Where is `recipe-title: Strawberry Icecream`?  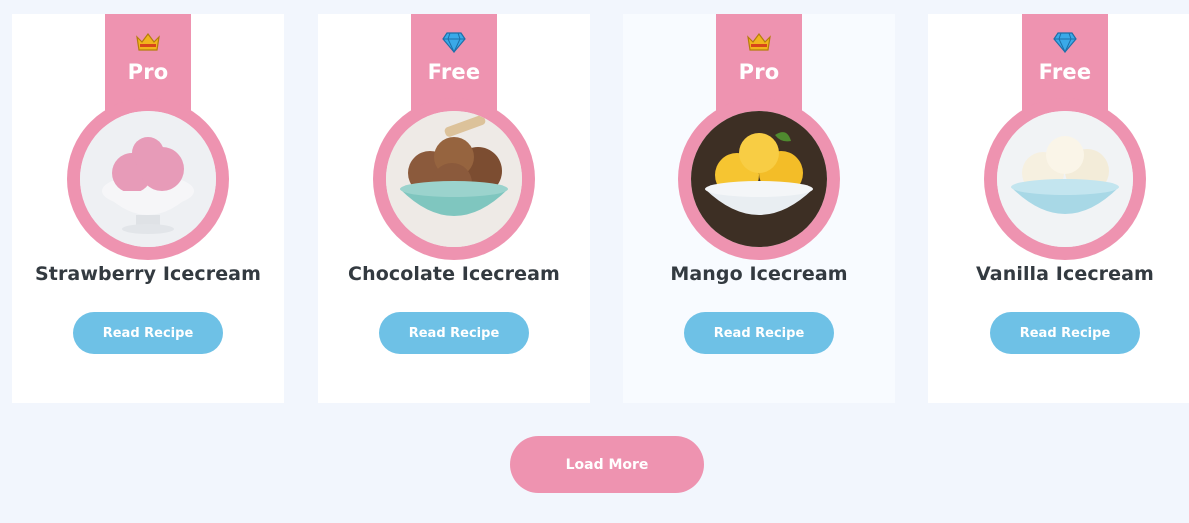 recipe-title: Strawberry Icecream is located at coordinates (148, 274).